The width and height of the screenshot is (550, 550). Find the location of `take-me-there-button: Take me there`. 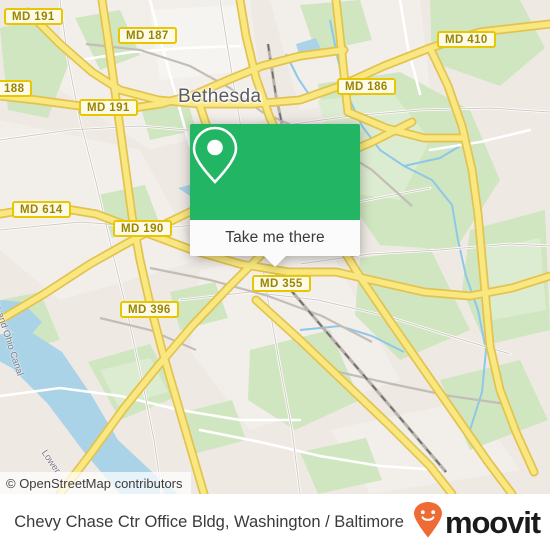

take-me-there-button: Take me there is located at coordinates (275, 238).